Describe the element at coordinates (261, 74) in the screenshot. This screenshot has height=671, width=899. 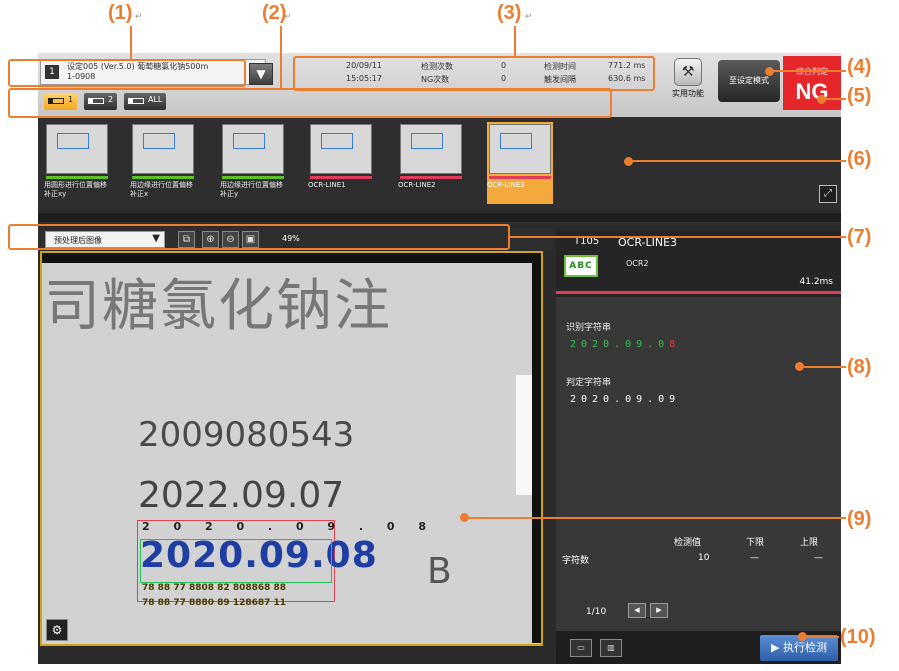
I see `setting-dropdown-button: ▼` at that location.